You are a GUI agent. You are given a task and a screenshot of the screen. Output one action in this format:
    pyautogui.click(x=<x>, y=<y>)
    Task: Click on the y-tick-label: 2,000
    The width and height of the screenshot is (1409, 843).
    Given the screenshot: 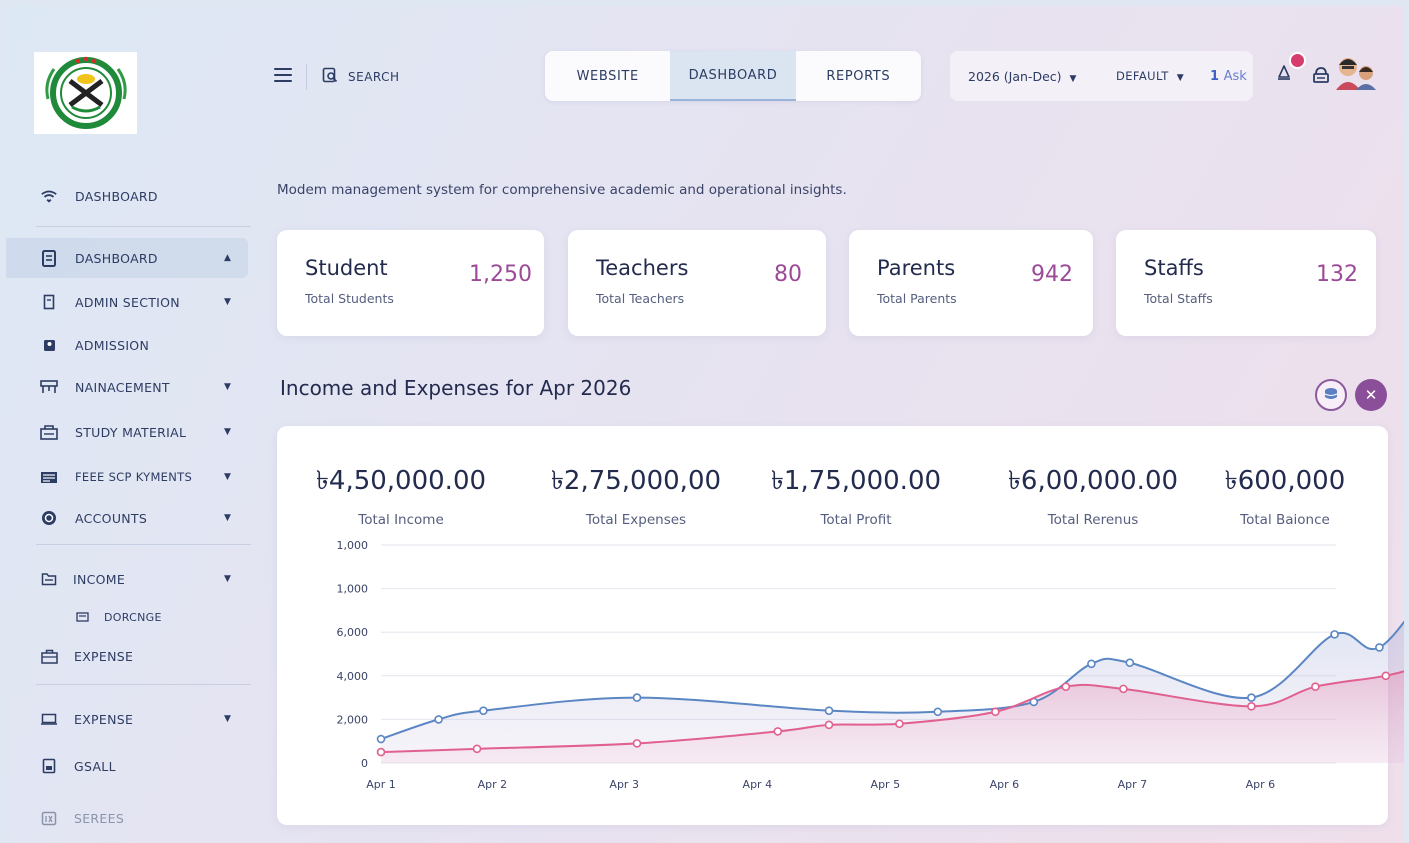 What is the action you would take?
    pyautogui.click(x=353, y=719)
    